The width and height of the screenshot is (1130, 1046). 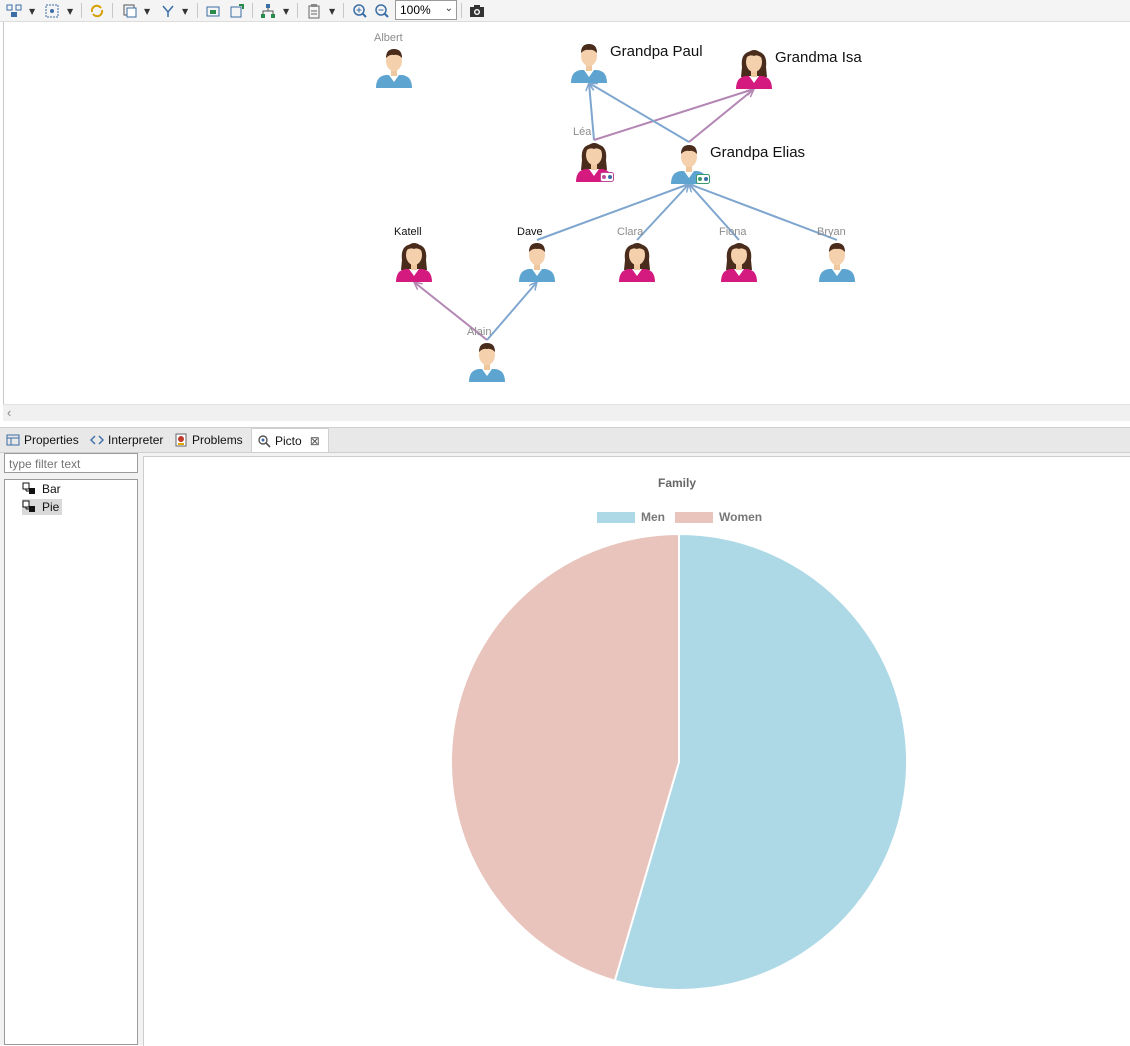 What do you see at coordinates (565, 11) in the screenshot?
I see `diagram-toolbar: ▼ ▼ ▼ ▼ ▼ ▼ 100% ⌄` at bounding box center [565, 11].